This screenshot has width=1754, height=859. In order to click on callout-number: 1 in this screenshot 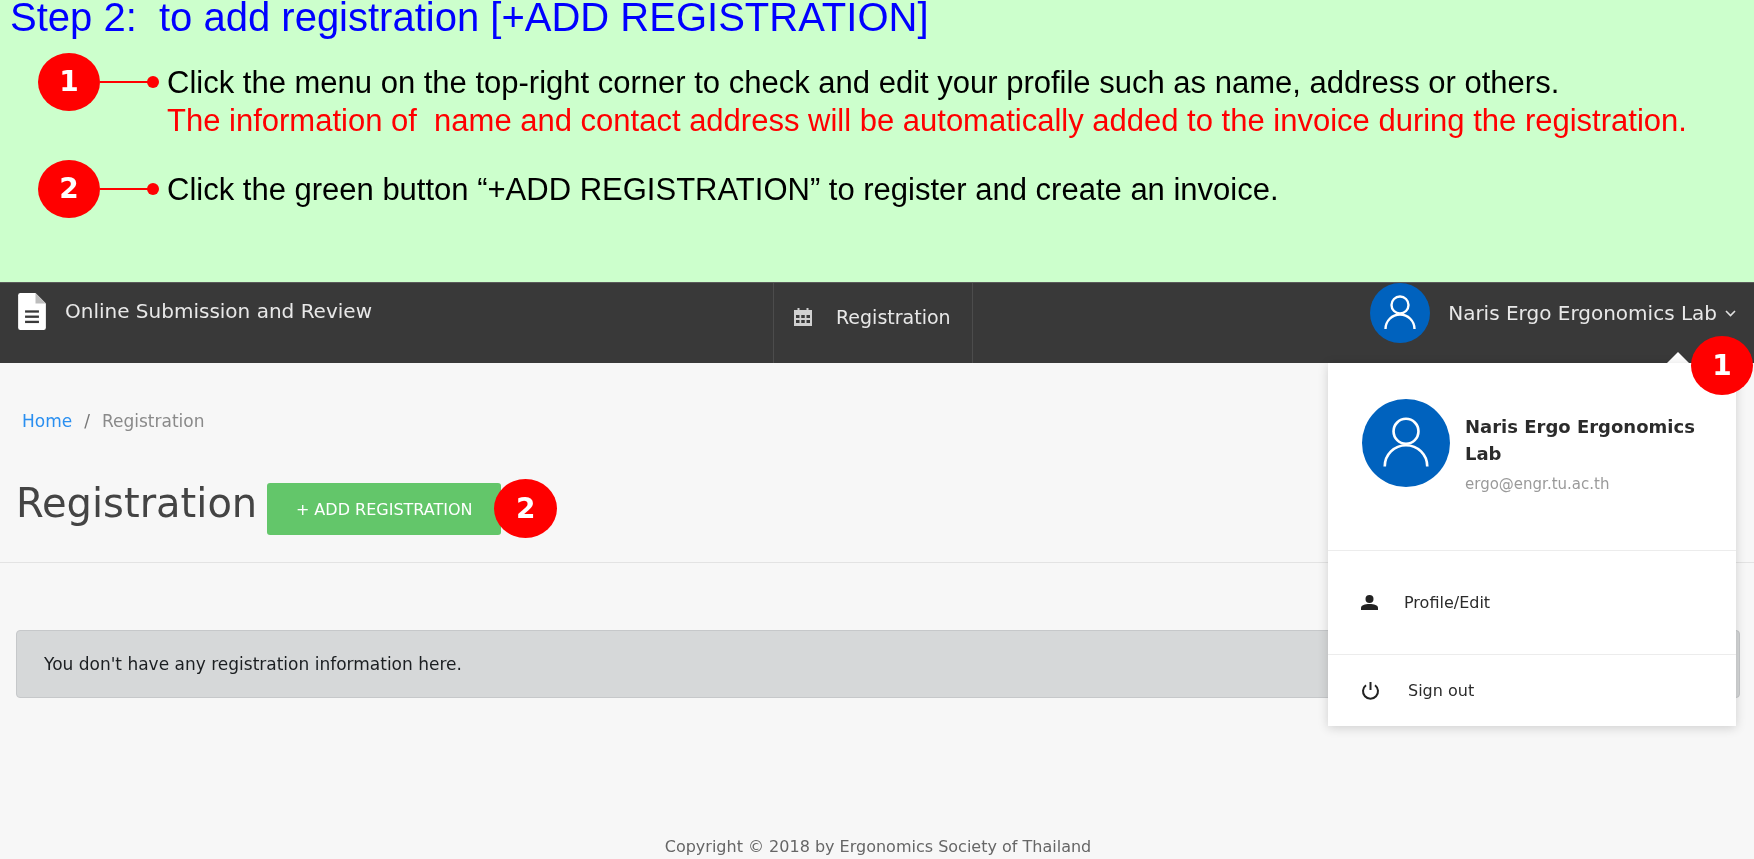, I will do `click(69, 82)`.